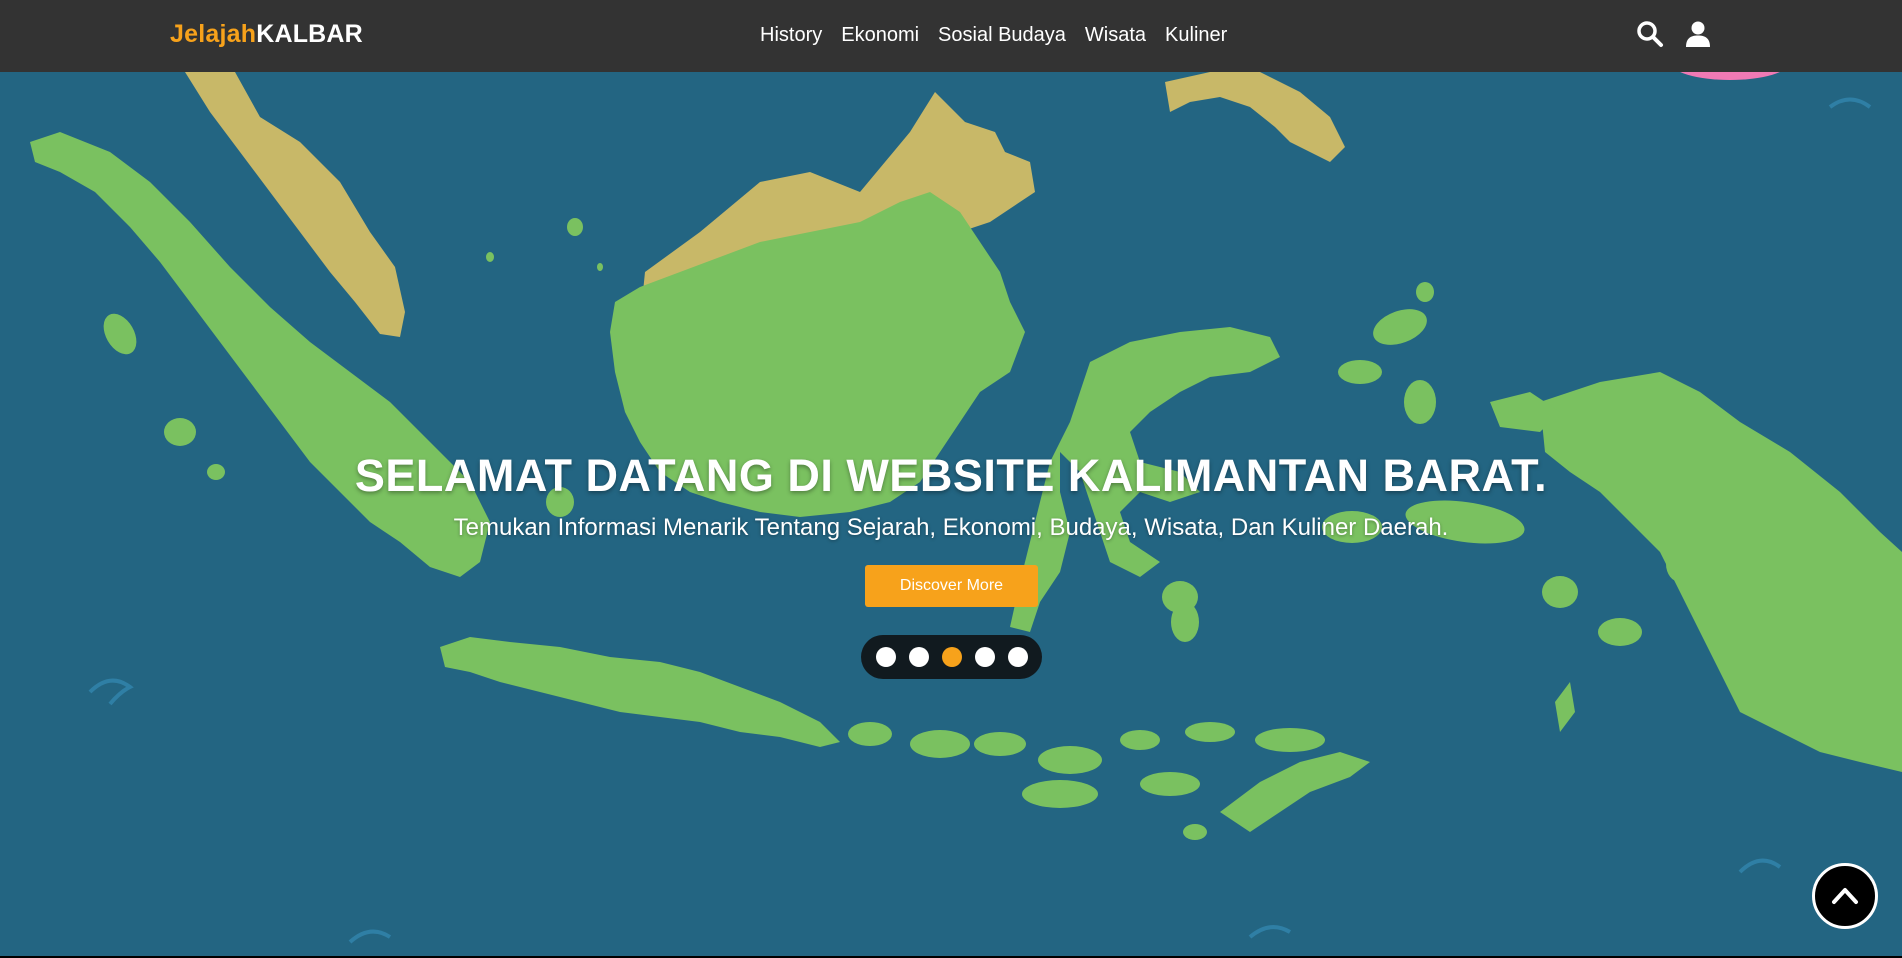 Image resolution: width=1902 pixels, height=958 pixels. Describe the element at coordinates (1650, 34) in the screenshot. I see `search-icon` at that location.